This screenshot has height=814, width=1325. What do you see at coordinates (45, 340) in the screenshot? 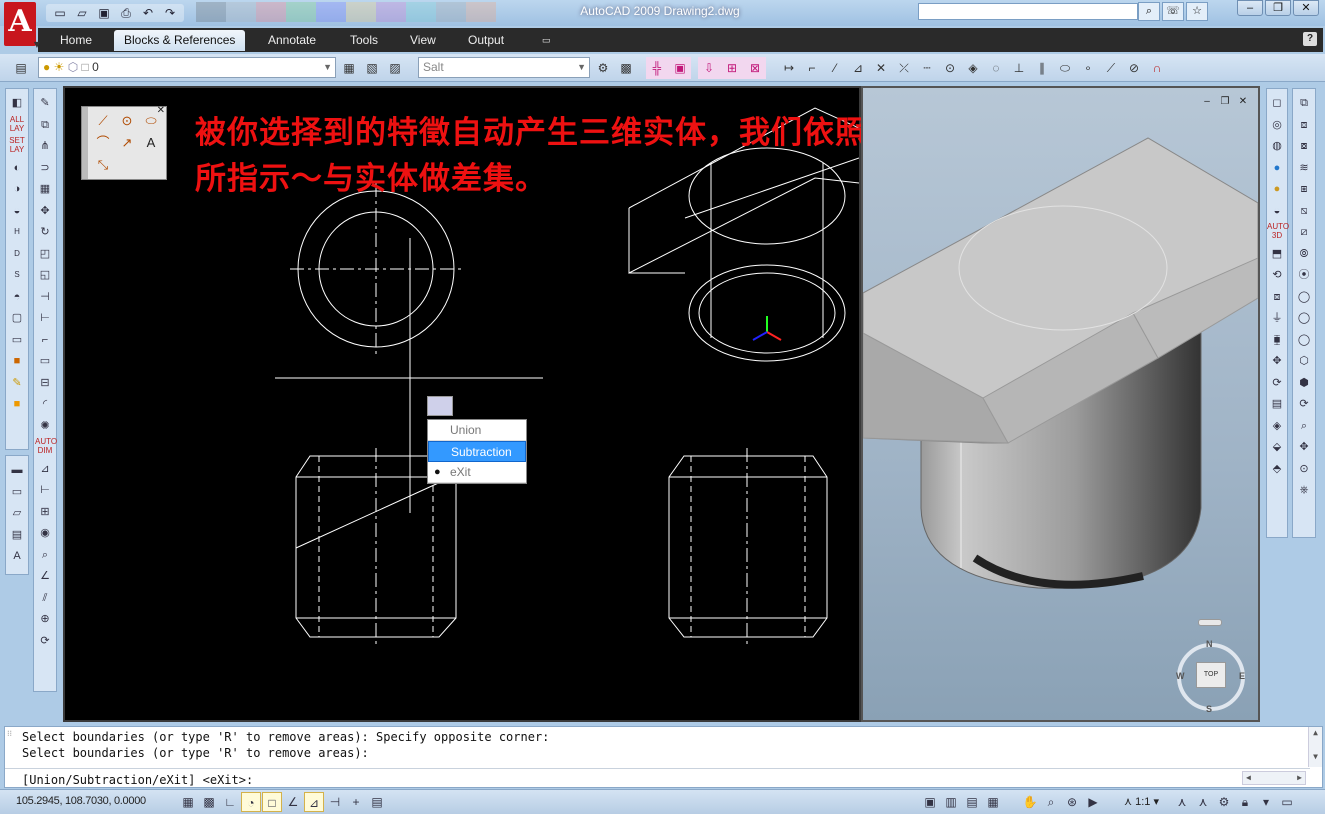
I see `break-icon: ⌐` at bounding box center [45, 340].